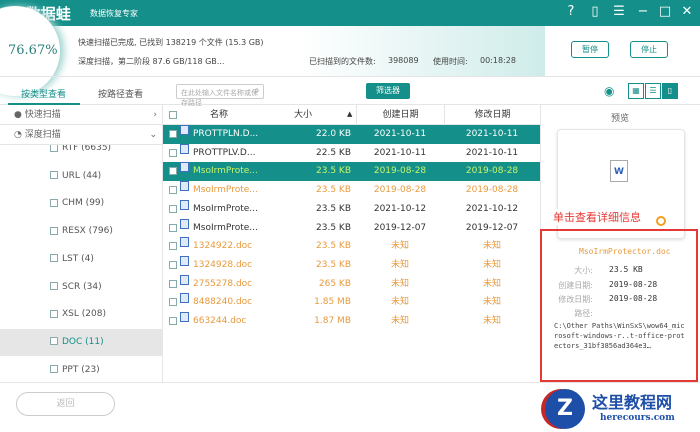 The image size is (700, 432). I want to click on modified-date: 2019-12-07, so click(492, 227).